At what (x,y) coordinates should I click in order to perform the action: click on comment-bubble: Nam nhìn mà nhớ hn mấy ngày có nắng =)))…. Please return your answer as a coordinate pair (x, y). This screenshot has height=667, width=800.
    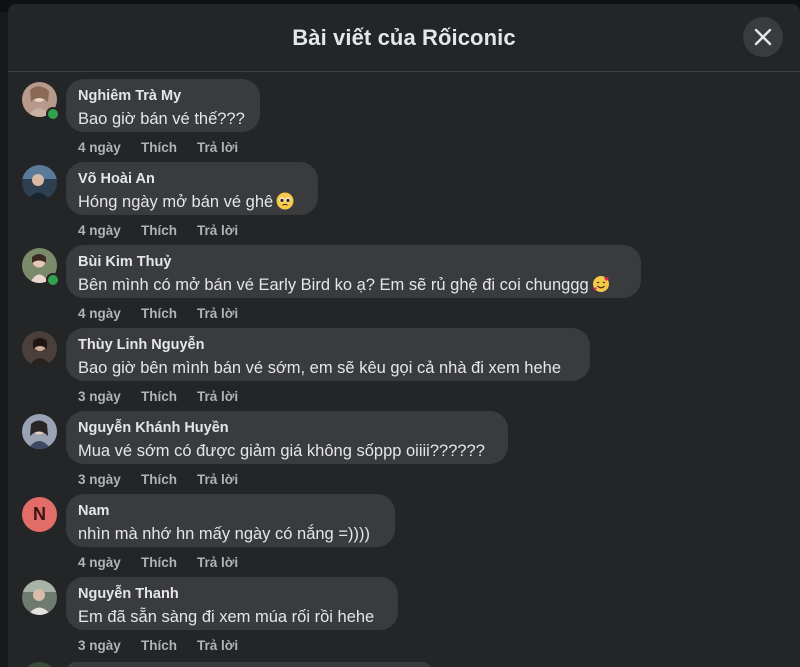
    Looking at the image, I should click on (230, 520).